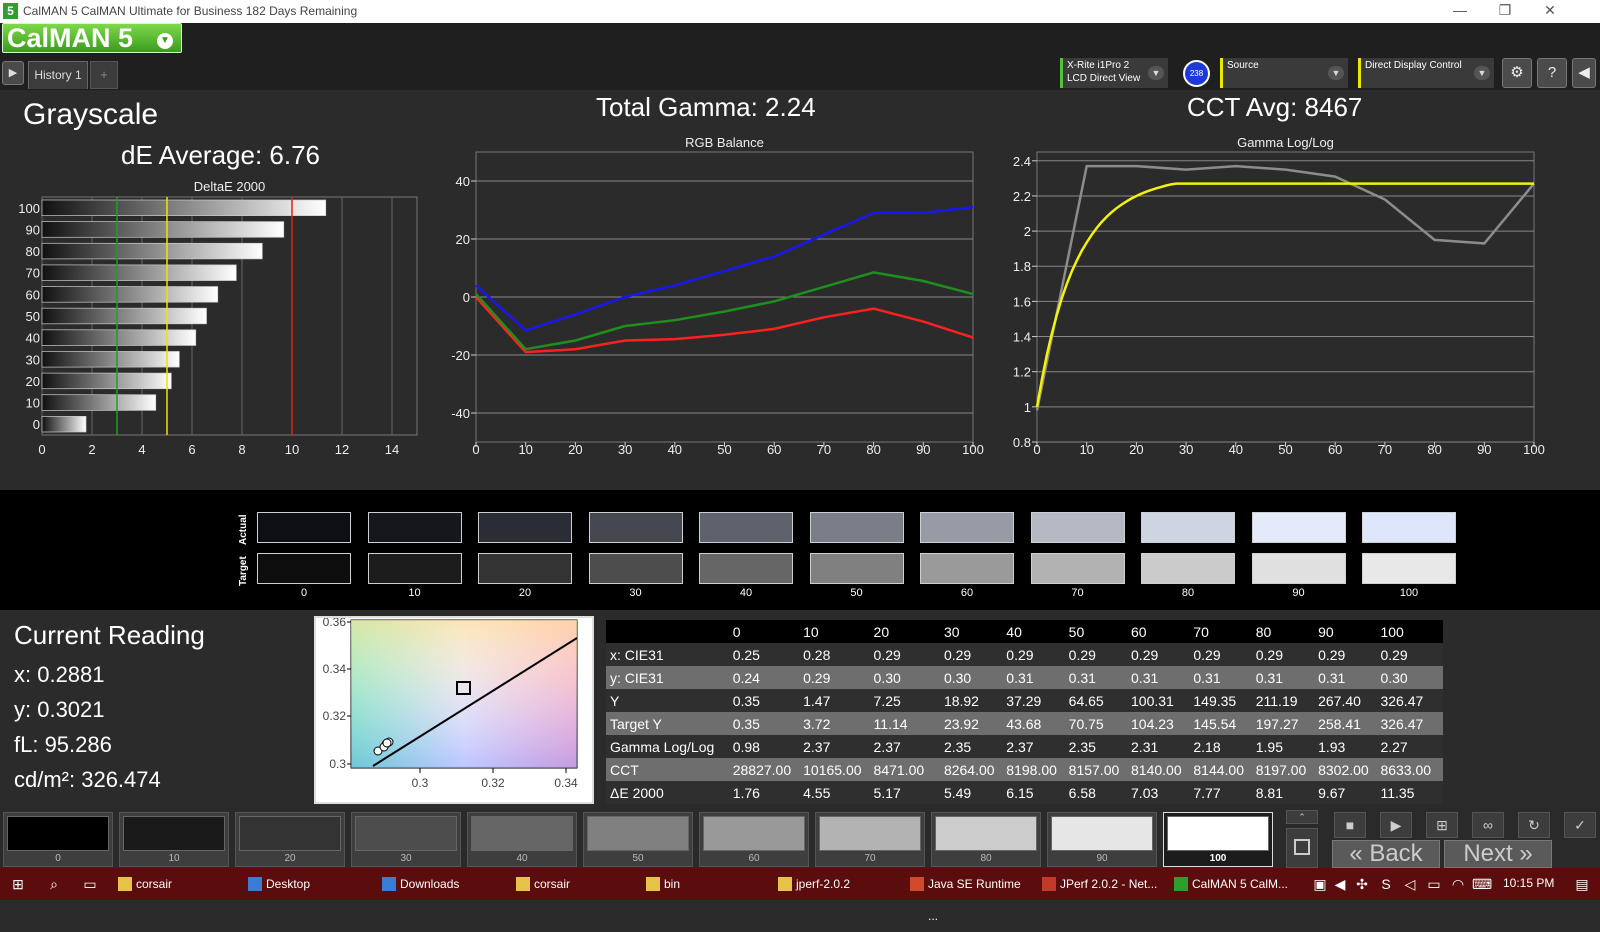 This screenshot has height=932, width=1600. Describe the element at coordinates (1320, 884) in the screenshot. I see `tray-icon: ▣` at that location.